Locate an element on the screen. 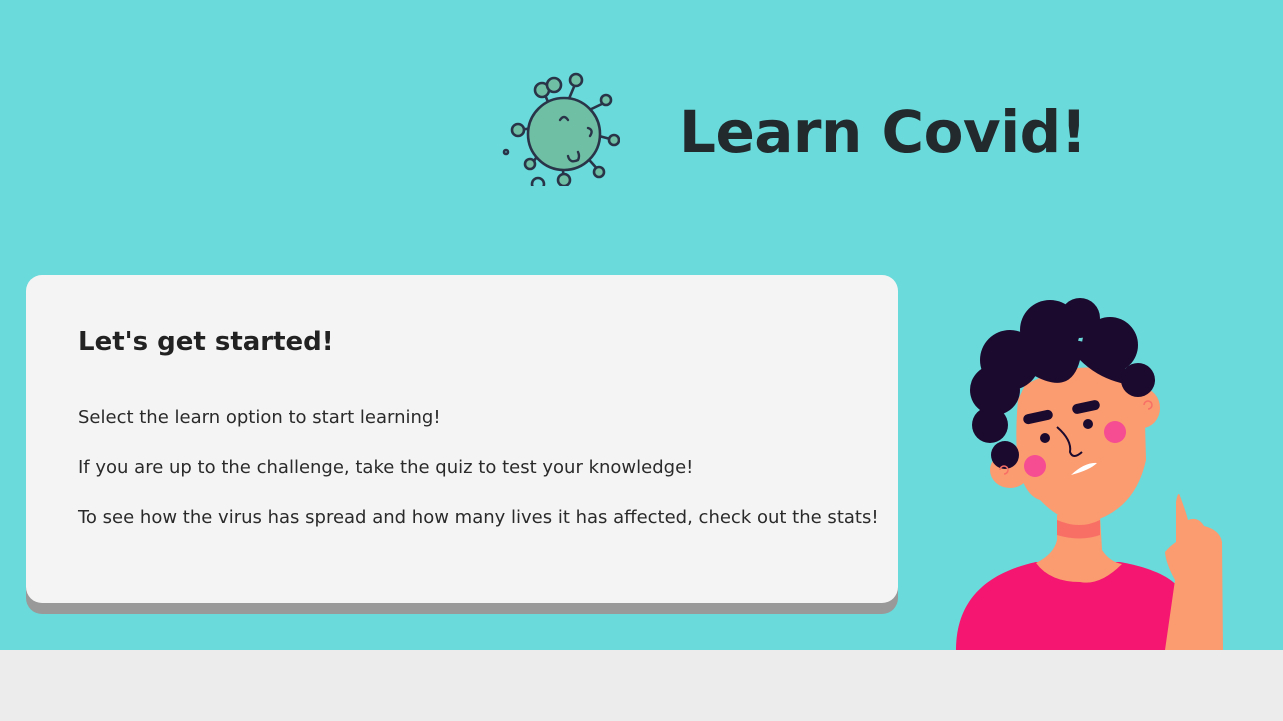  card-heading: Let's get started! is located at coordinates (206, 342).